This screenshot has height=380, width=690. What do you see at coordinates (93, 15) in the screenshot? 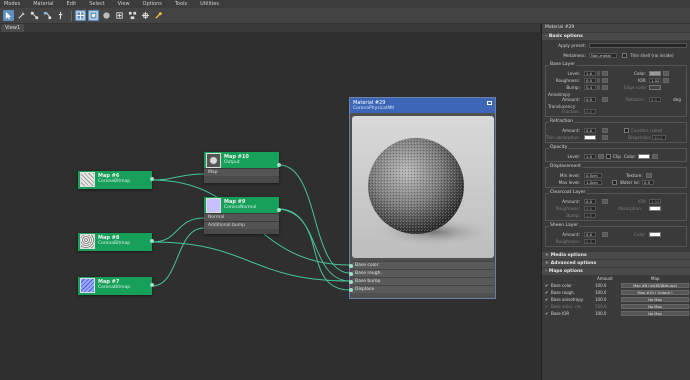
I see `material-view-icon` at bounding box center [93, 15].